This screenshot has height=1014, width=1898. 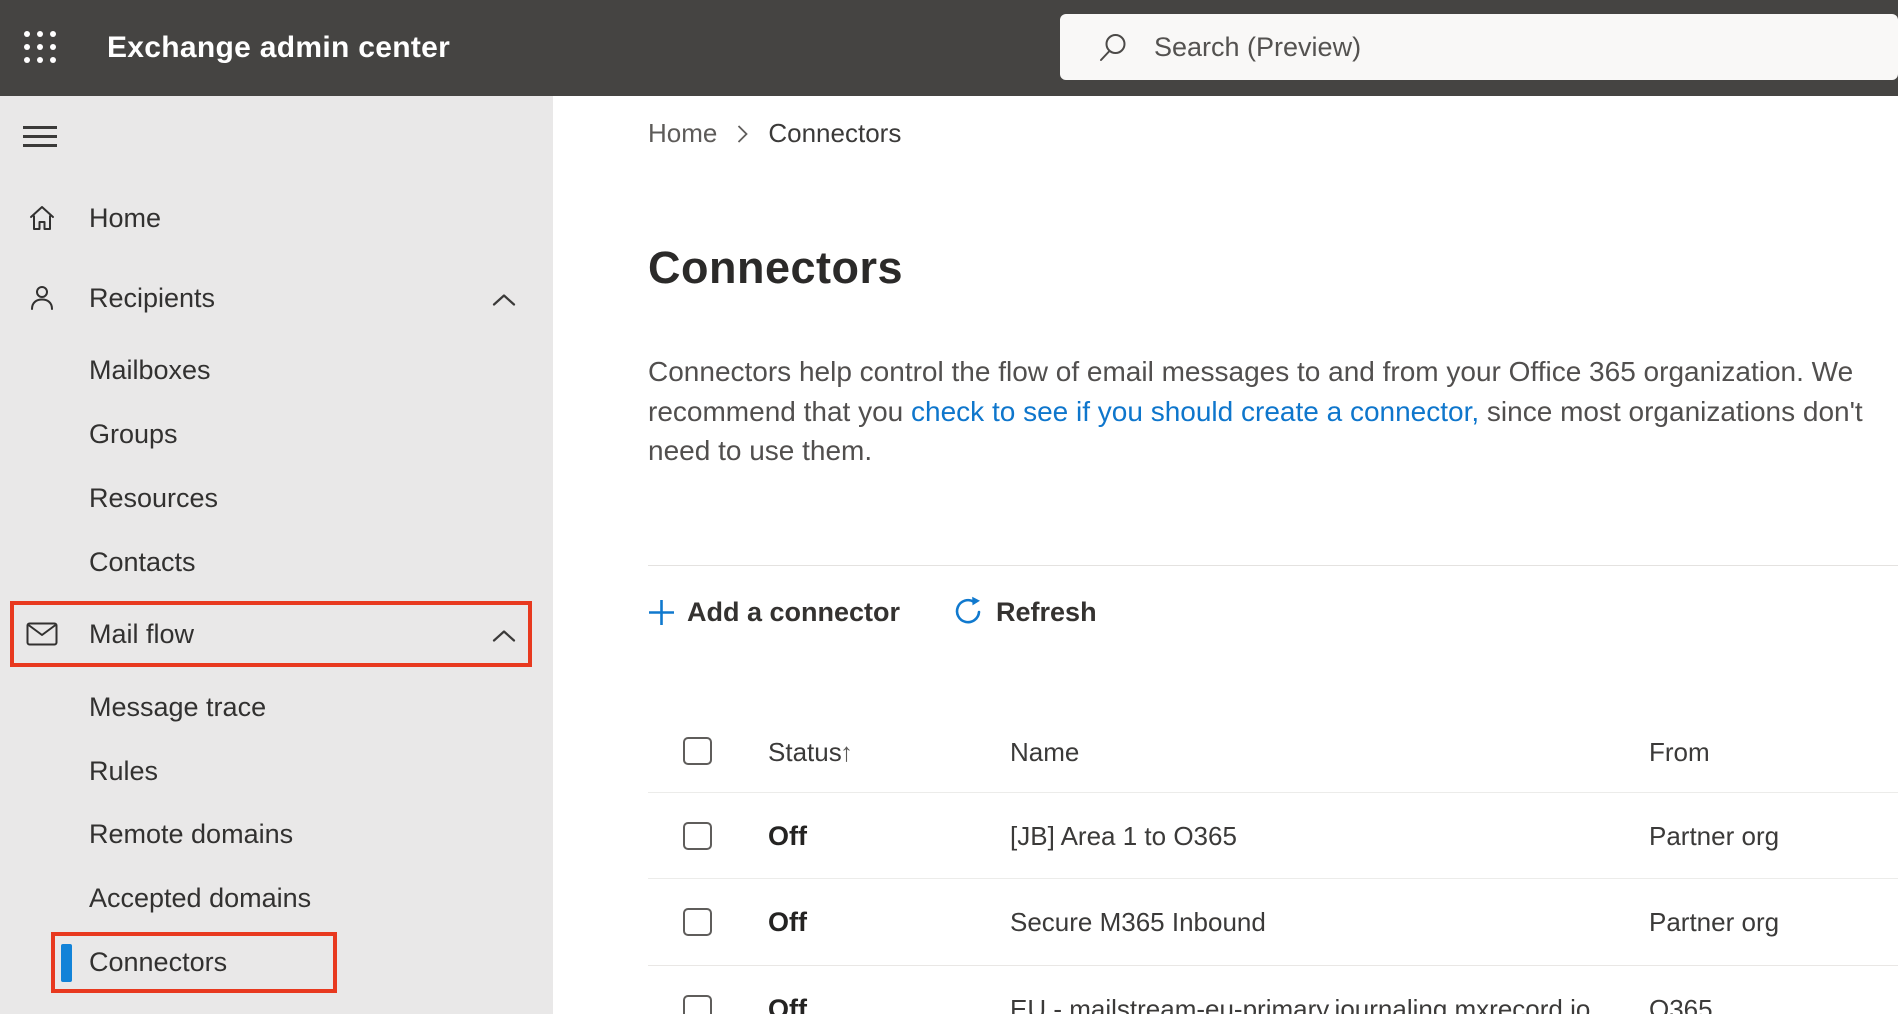 I want to click on sidebar-item-mailboxes: Mailboxes, so click(x=276, y=370).